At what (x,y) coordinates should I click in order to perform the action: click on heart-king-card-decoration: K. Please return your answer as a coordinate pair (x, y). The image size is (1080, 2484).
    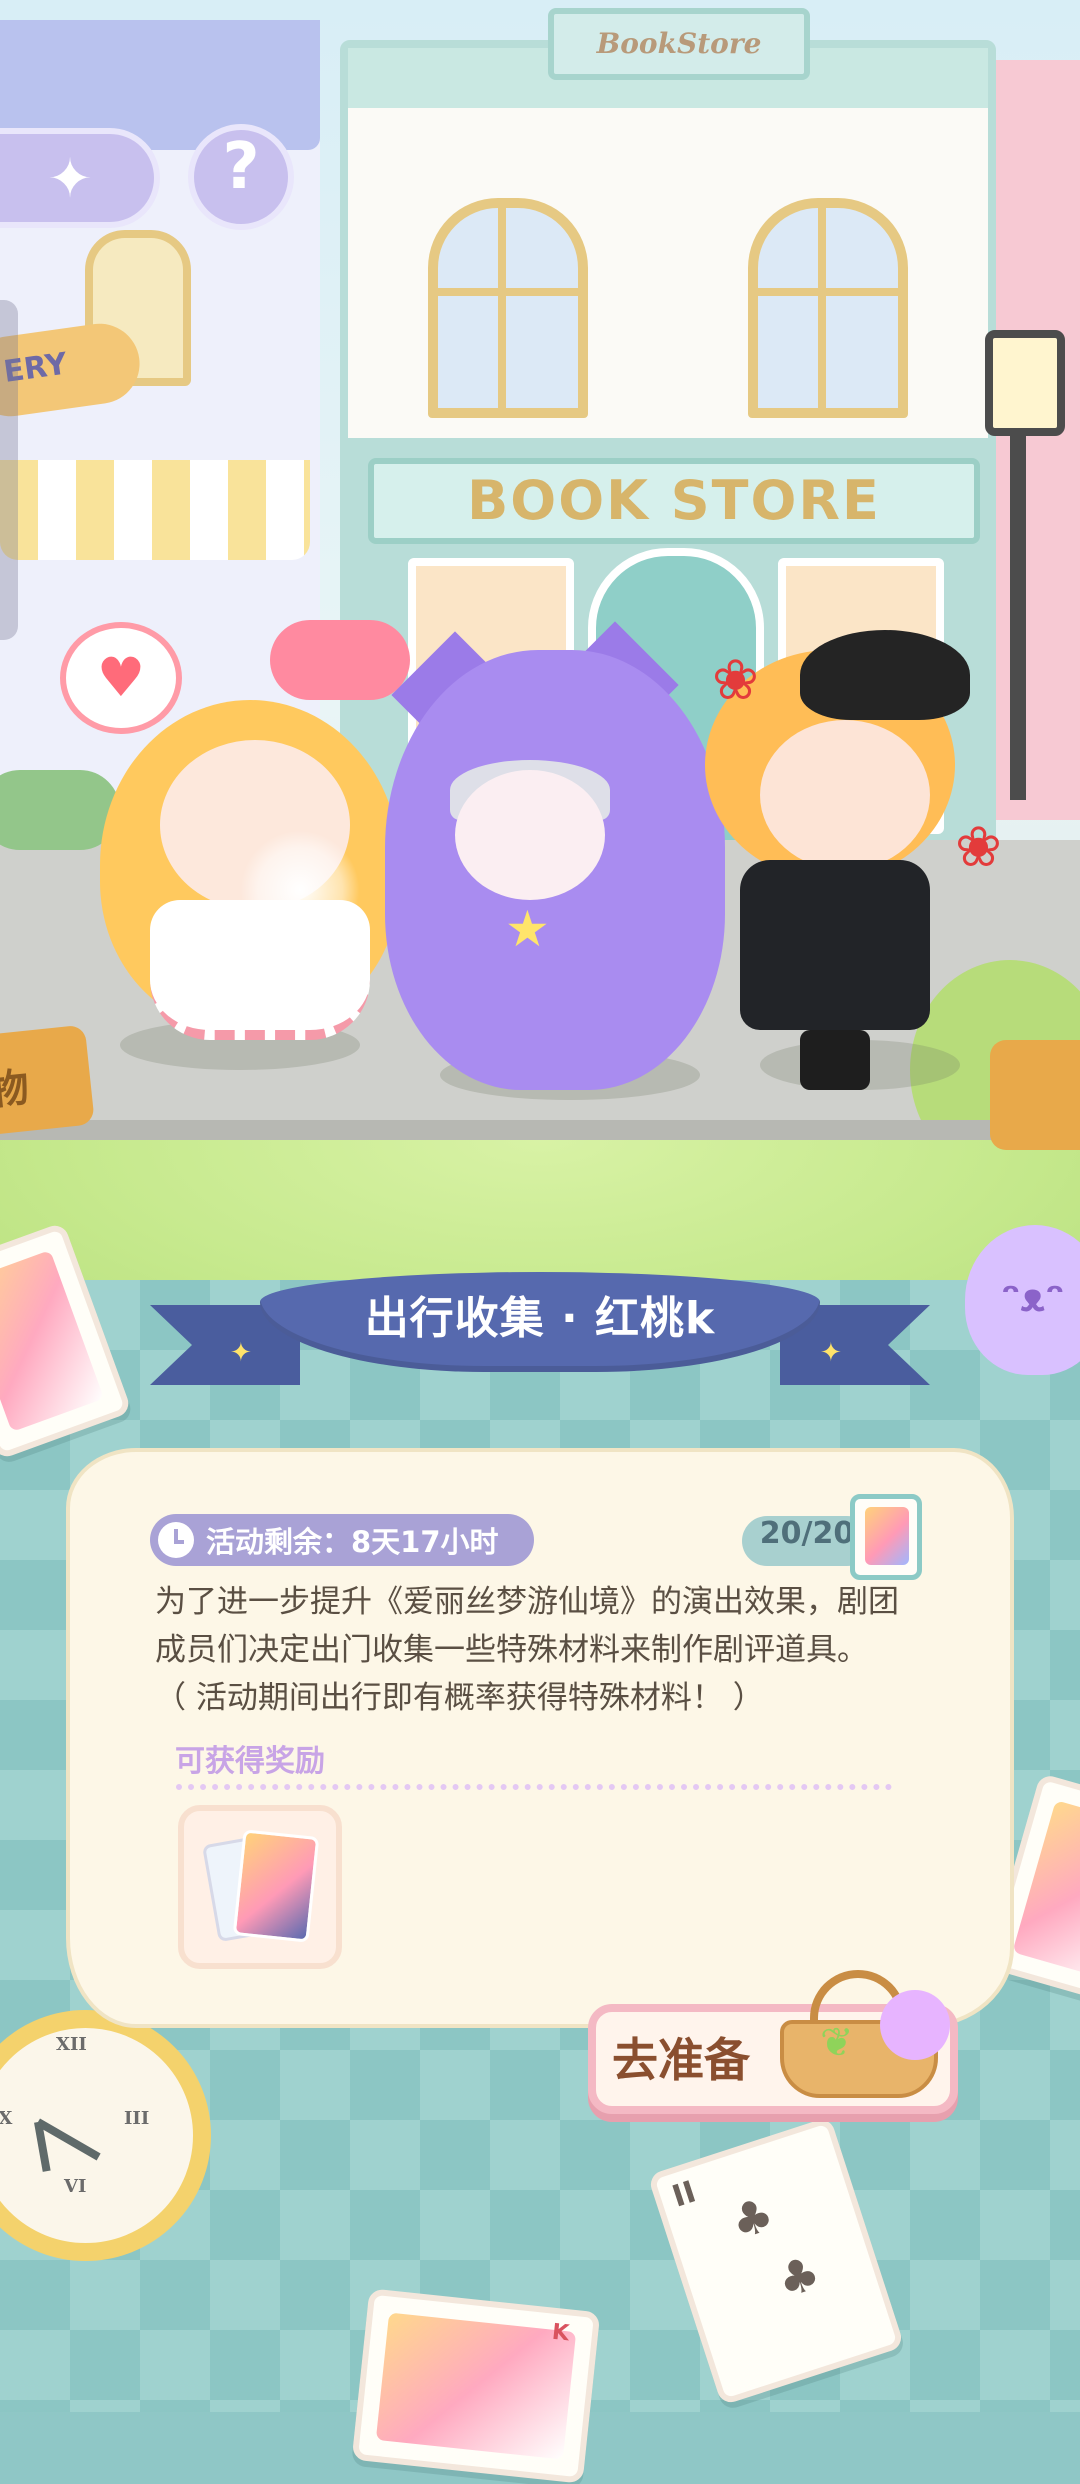
    Looking at the image, I should click on (476, 2386).